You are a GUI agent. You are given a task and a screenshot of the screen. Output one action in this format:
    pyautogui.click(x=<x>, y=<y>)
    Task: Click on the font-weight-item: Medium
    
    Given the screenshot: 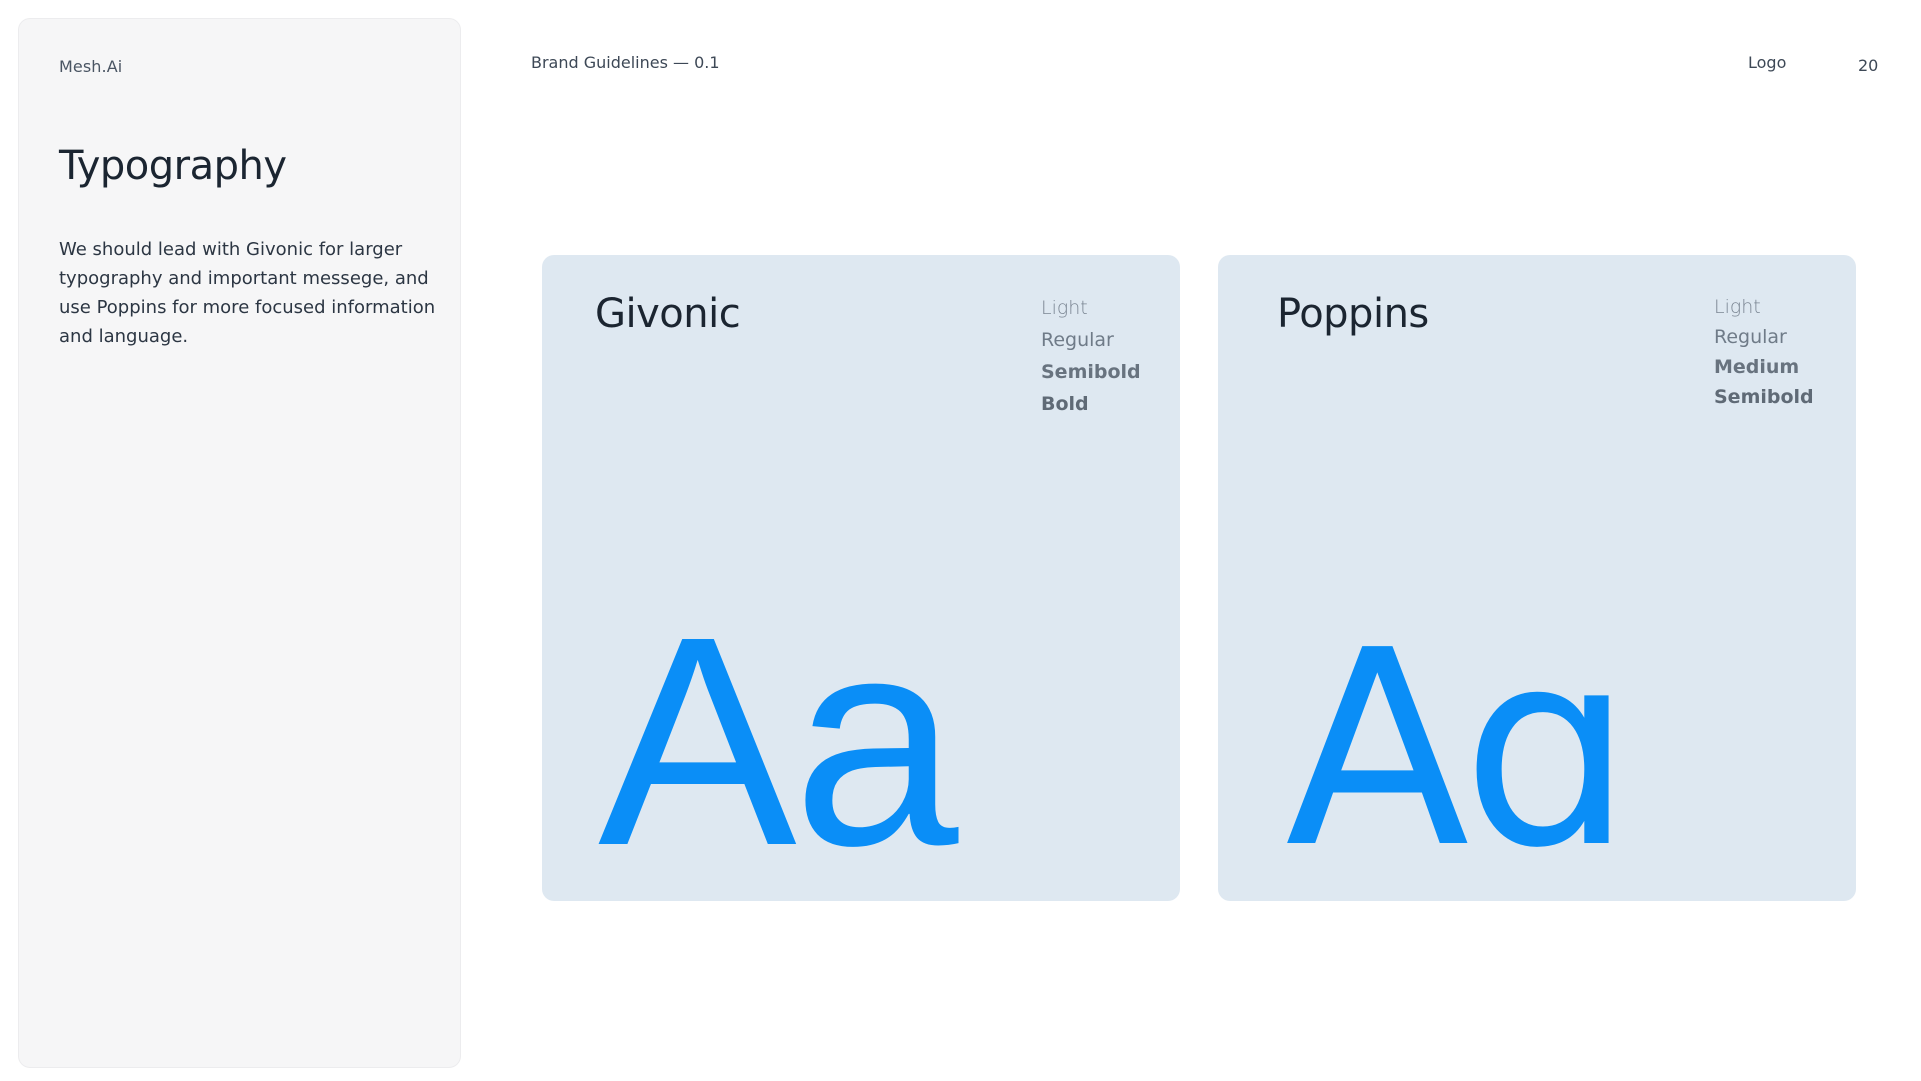 What is the action you would take?
    pyautogui.click(x=1757, y=367)
    